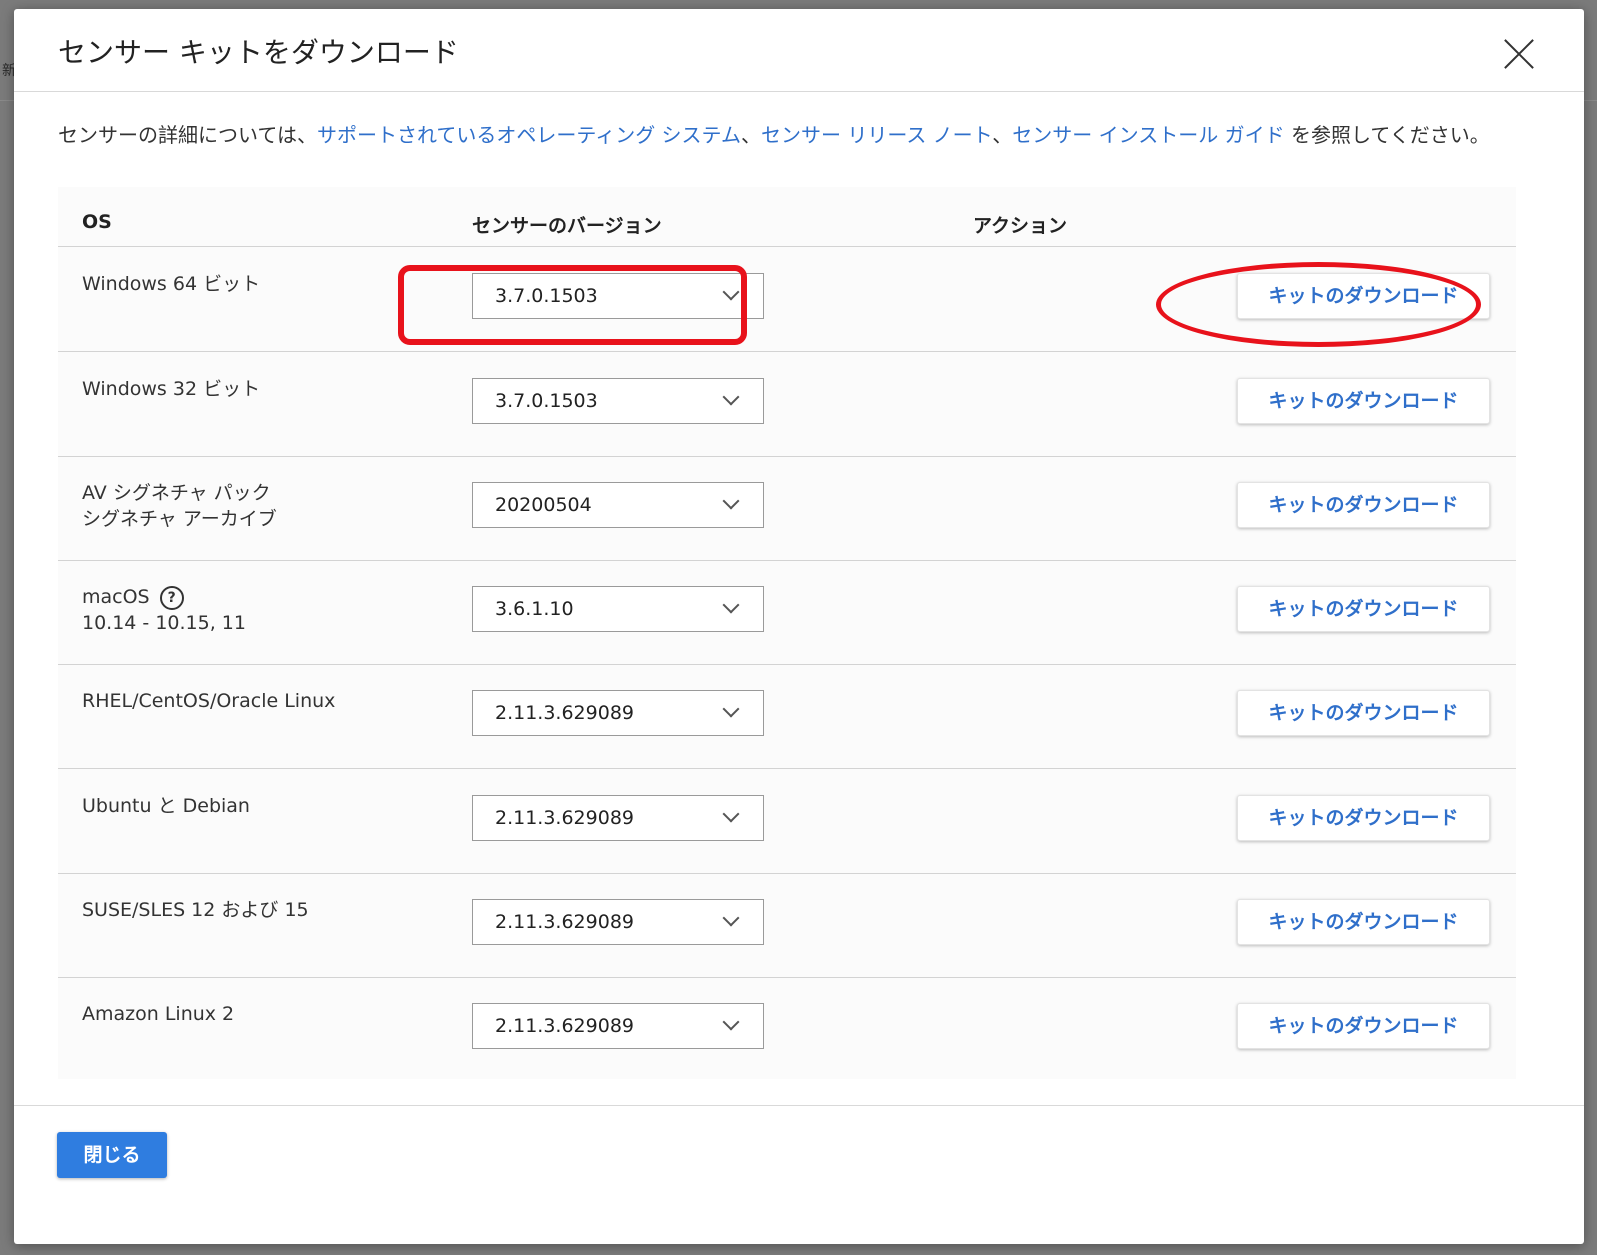  I want to click on os-name: Windows 64 ビット, so click(171, 284).